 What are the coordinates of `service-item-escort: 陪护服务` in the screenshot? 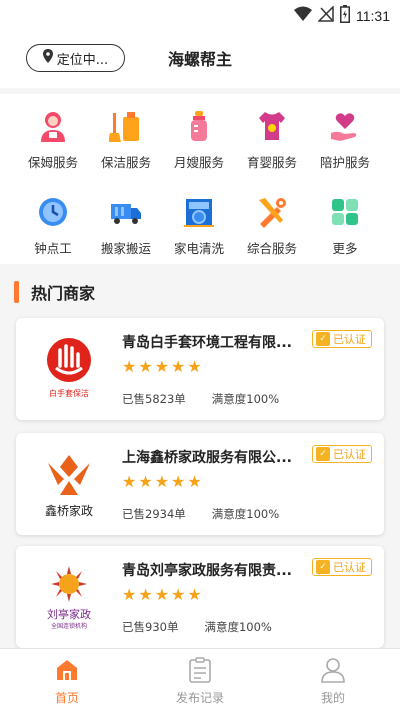 It's located at (345, 139).